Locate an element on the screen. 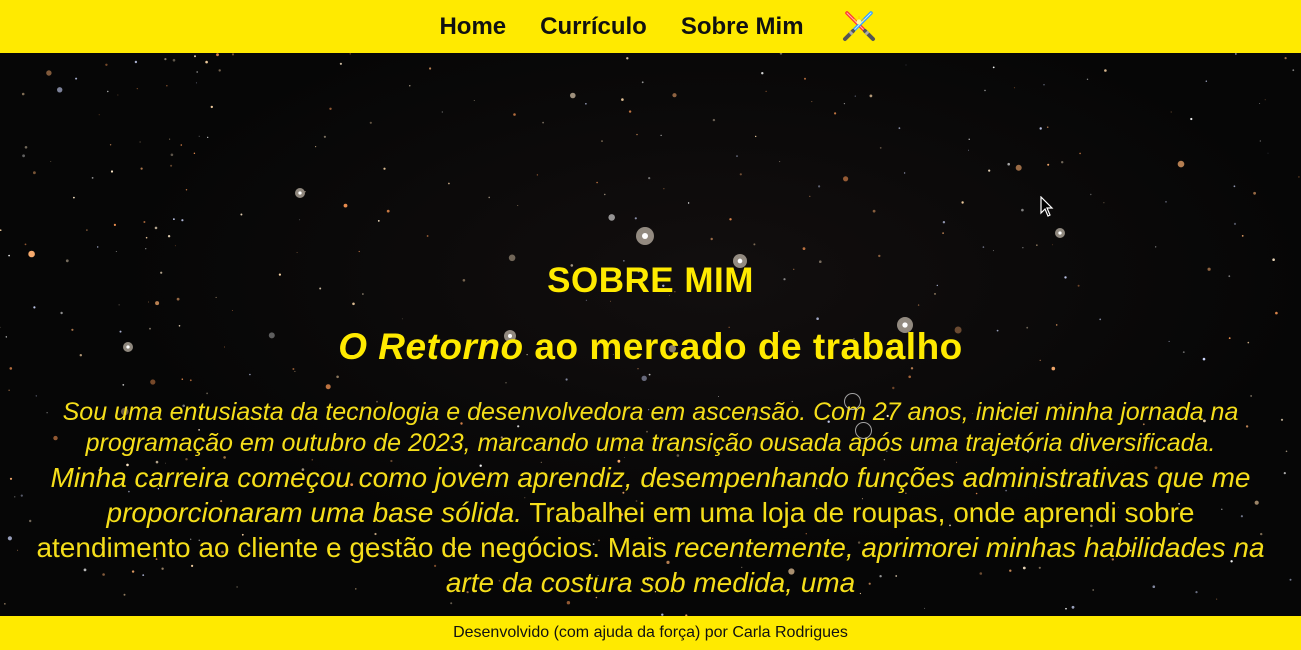 This screenshot has width=1301, height=650. page-subtitle: O Retorno ao mercado de trabalho is located at coordinates (650, 347).